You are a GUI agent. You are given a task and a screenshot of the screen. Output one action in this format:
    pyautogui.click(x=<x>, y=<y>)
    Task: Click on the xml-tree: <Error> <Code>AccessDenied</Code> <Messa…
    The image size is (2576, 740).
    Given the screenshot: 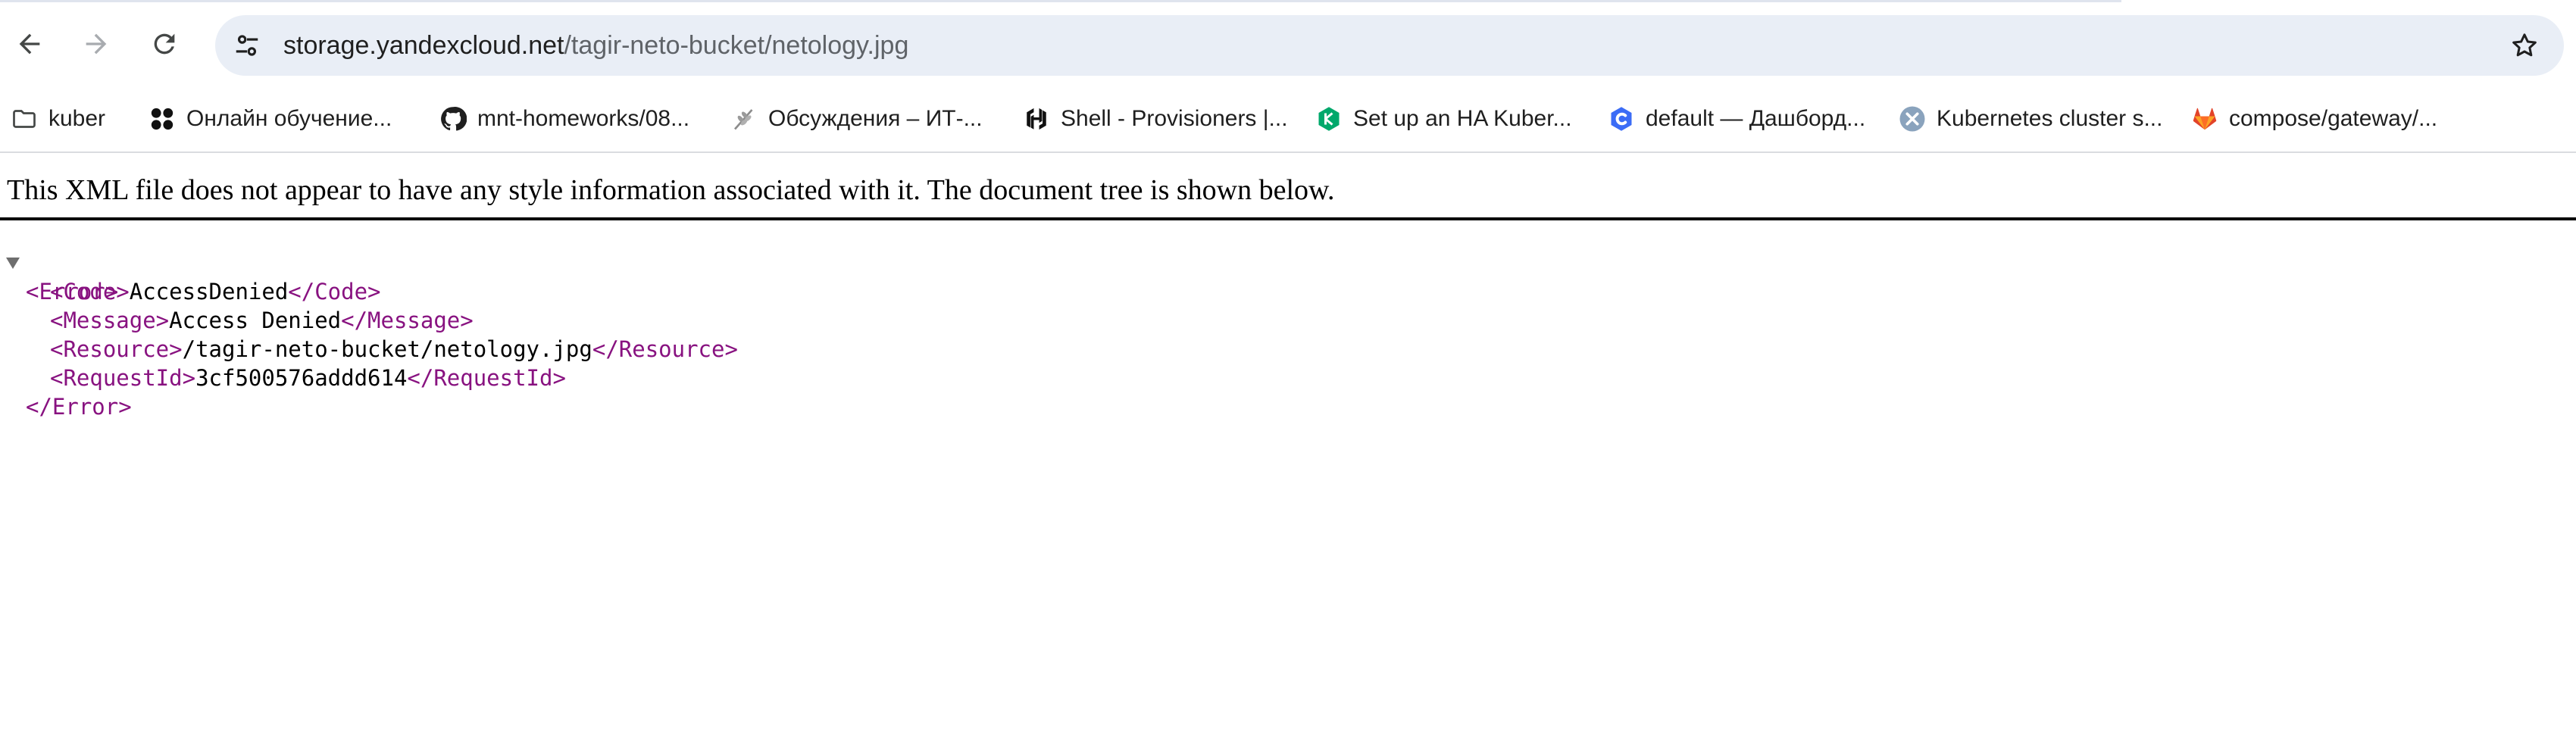 What is the action you would take?
    pyautogui.click(x=369, y=421)
    